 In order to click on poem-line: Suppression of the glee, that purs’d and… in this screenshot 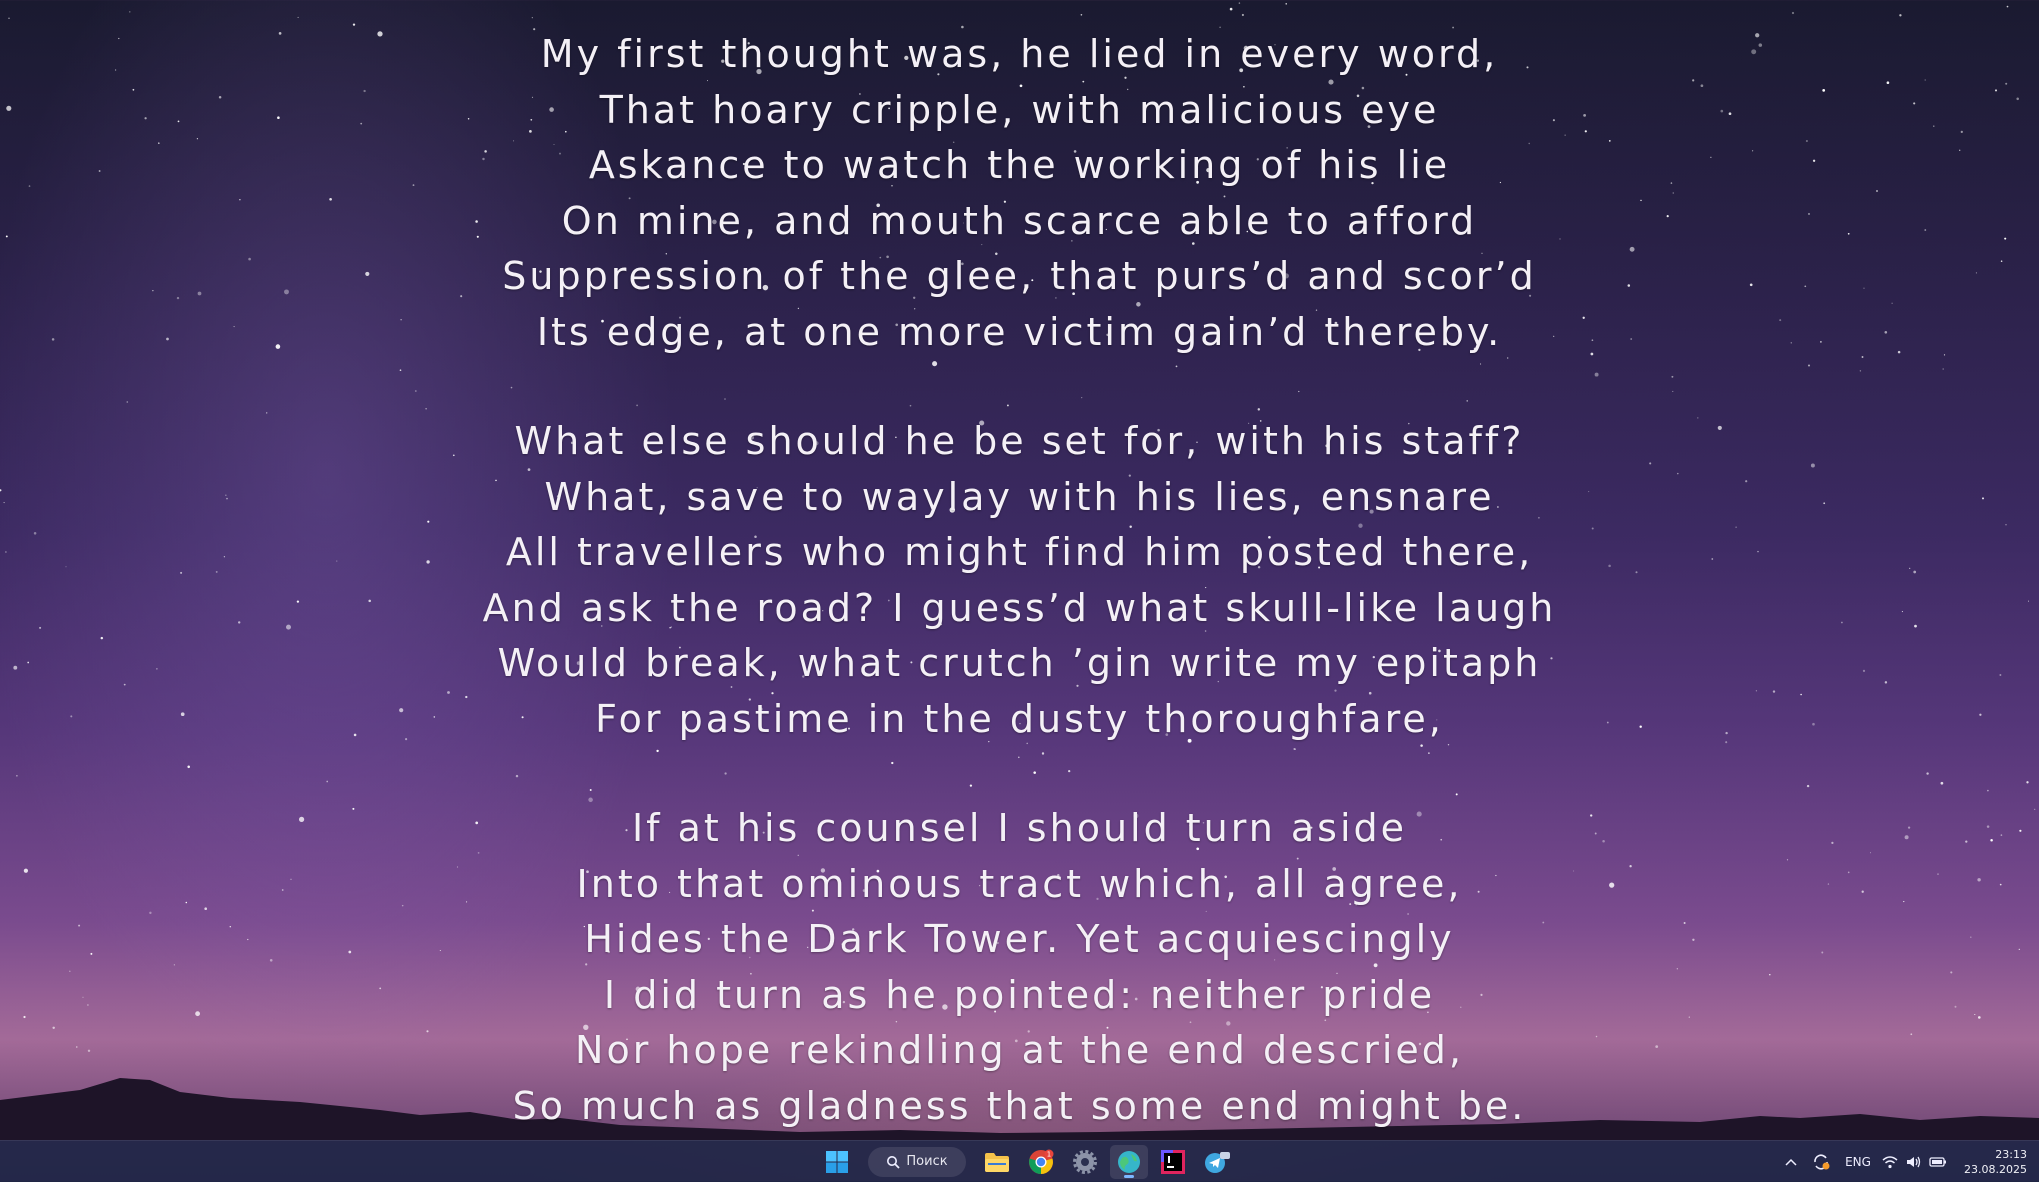, I will do `click(1019, 276)`.